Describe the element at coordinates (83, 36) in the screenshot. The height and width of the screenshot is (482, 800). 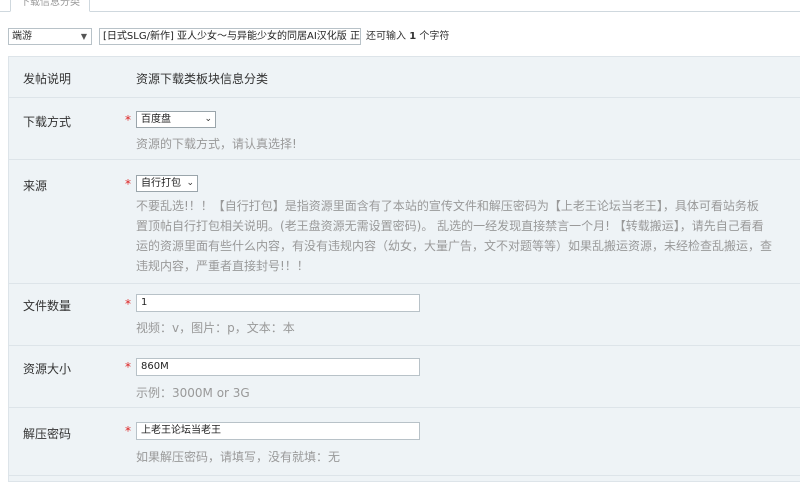
I see `chevron-down-icon: ▼` at that location.